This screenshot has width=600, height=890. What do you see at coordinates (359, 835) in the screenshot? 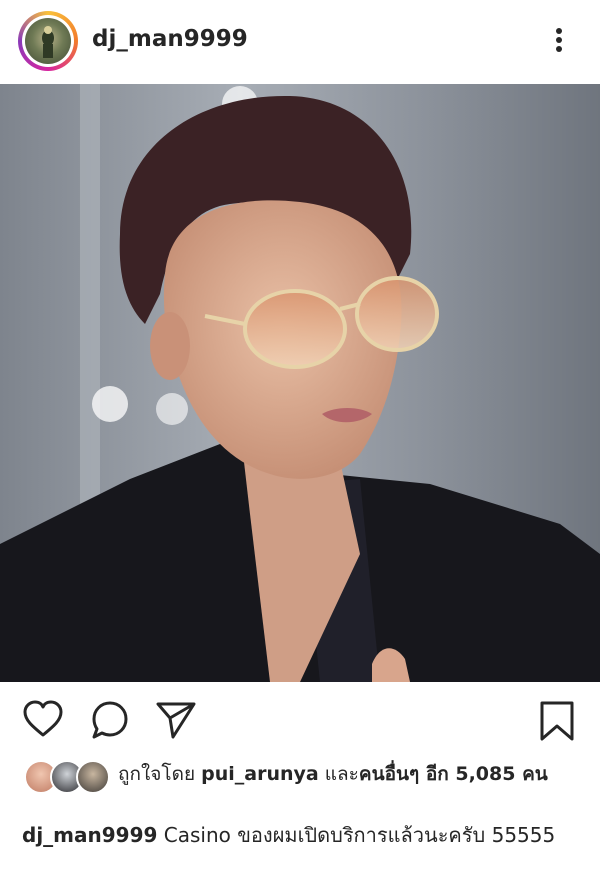
I see `caption-text: Casino ของผมเปิดบริการแล้วนะครับ 55555` at bounding box center [359, 835].